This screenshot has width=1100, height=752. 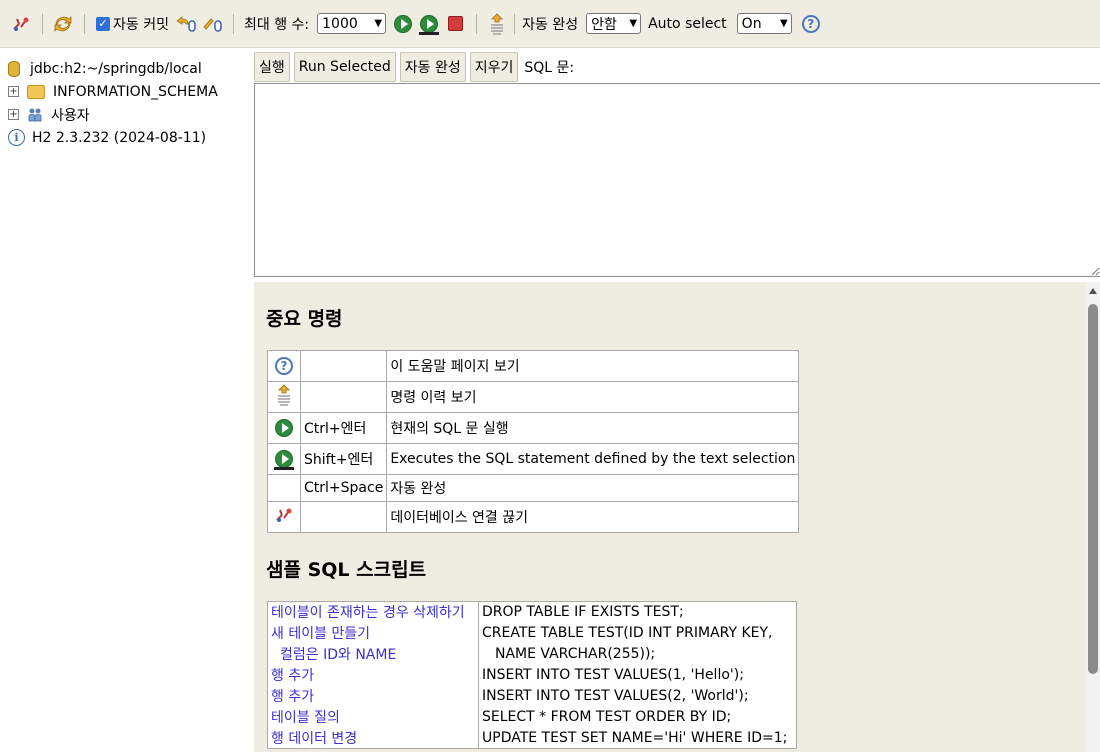 What do you see at coordinates (343, 459) in the screenshot?
I see `command-key: Shift+엔터` at bounding box center [343, 459].